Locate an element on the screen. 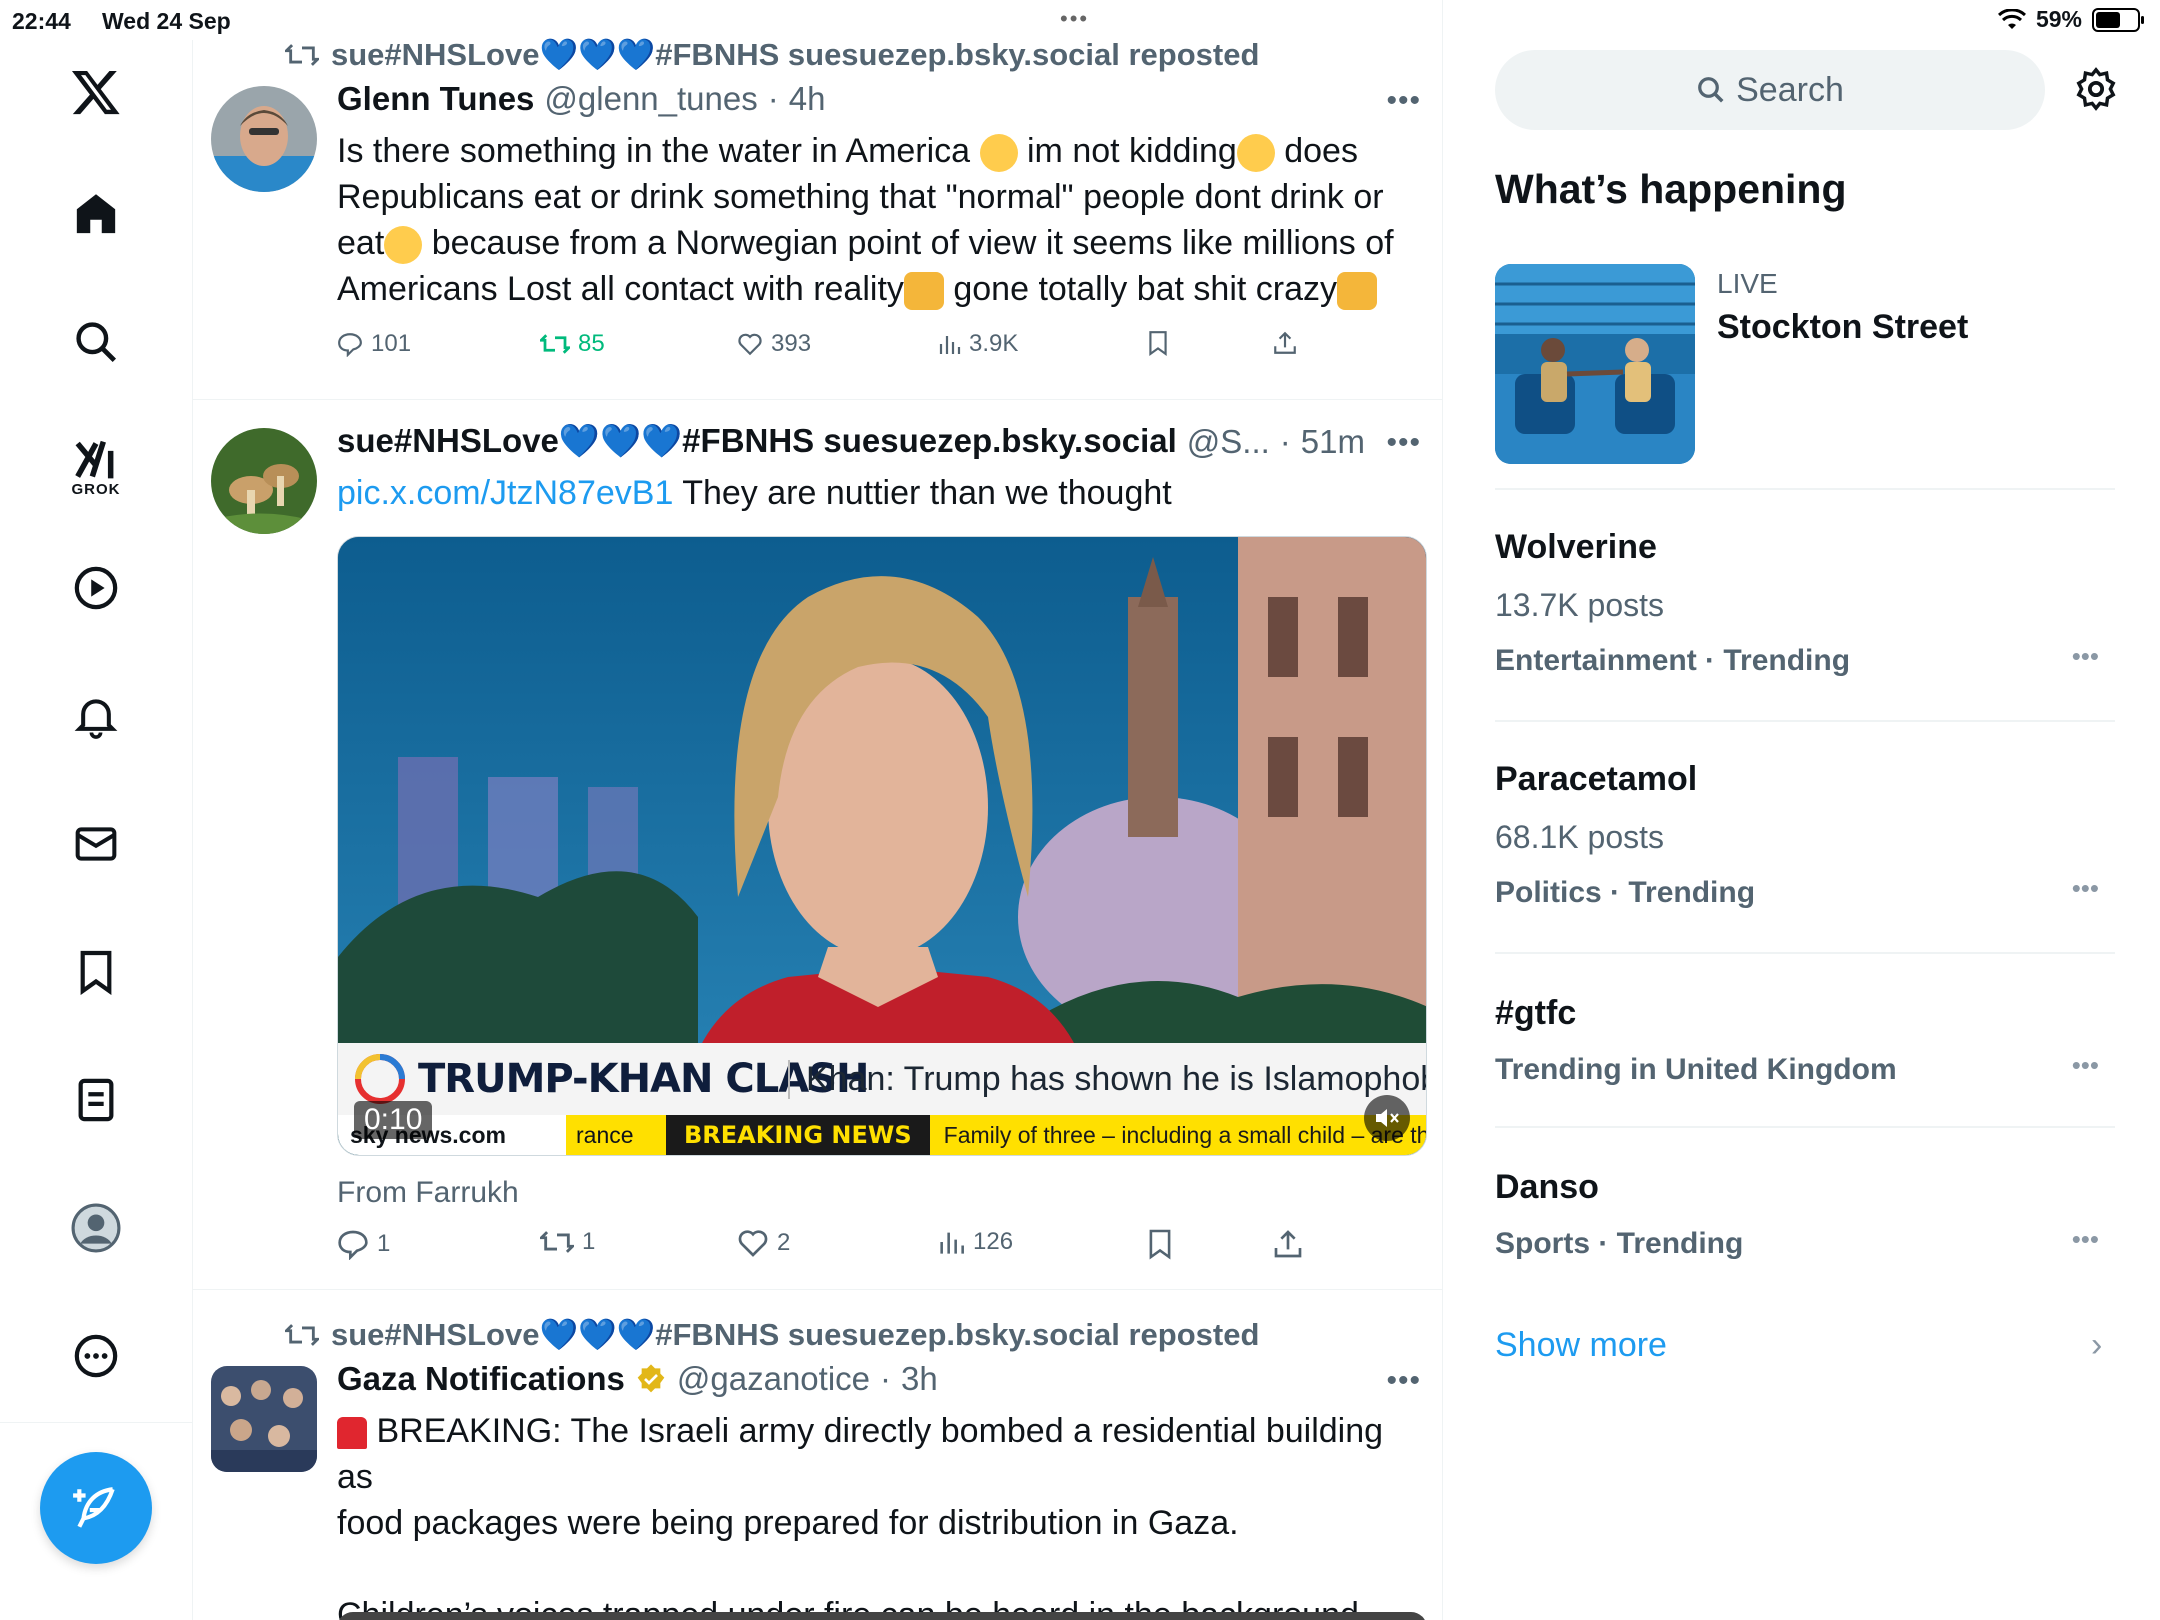  trend-item-danso: Danso Sports · Trending ••• is located at coordinates (1805, 1214).